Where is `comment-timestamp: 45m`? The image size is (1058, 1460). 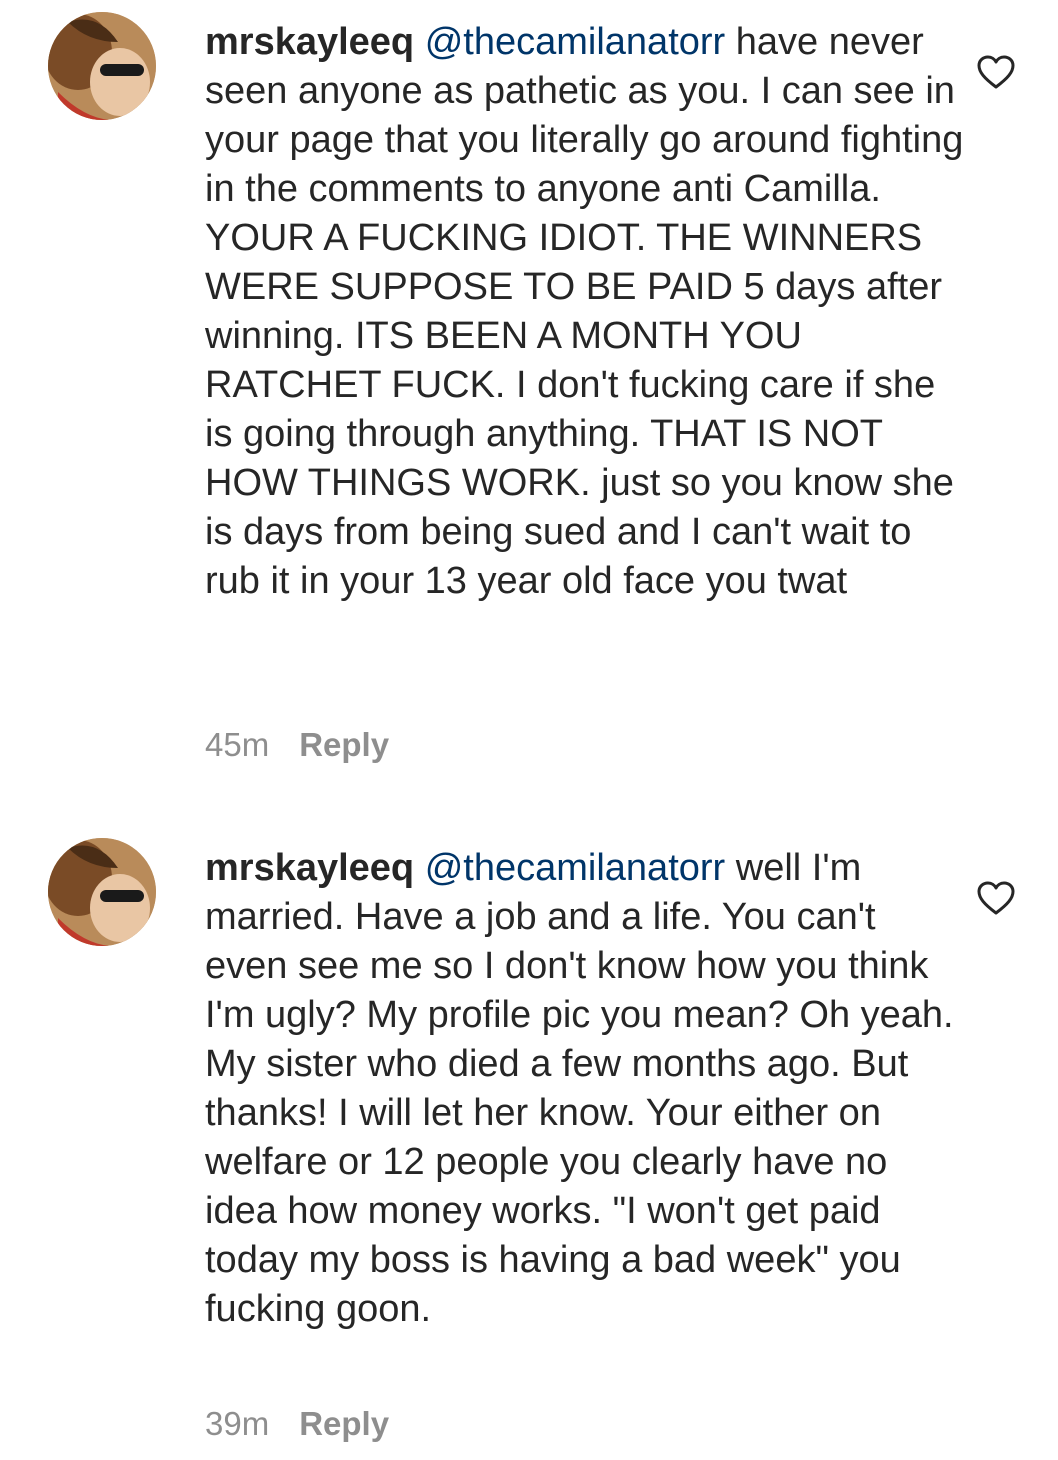
comment-timestamp: 45m is located at coordinates (237, 744).